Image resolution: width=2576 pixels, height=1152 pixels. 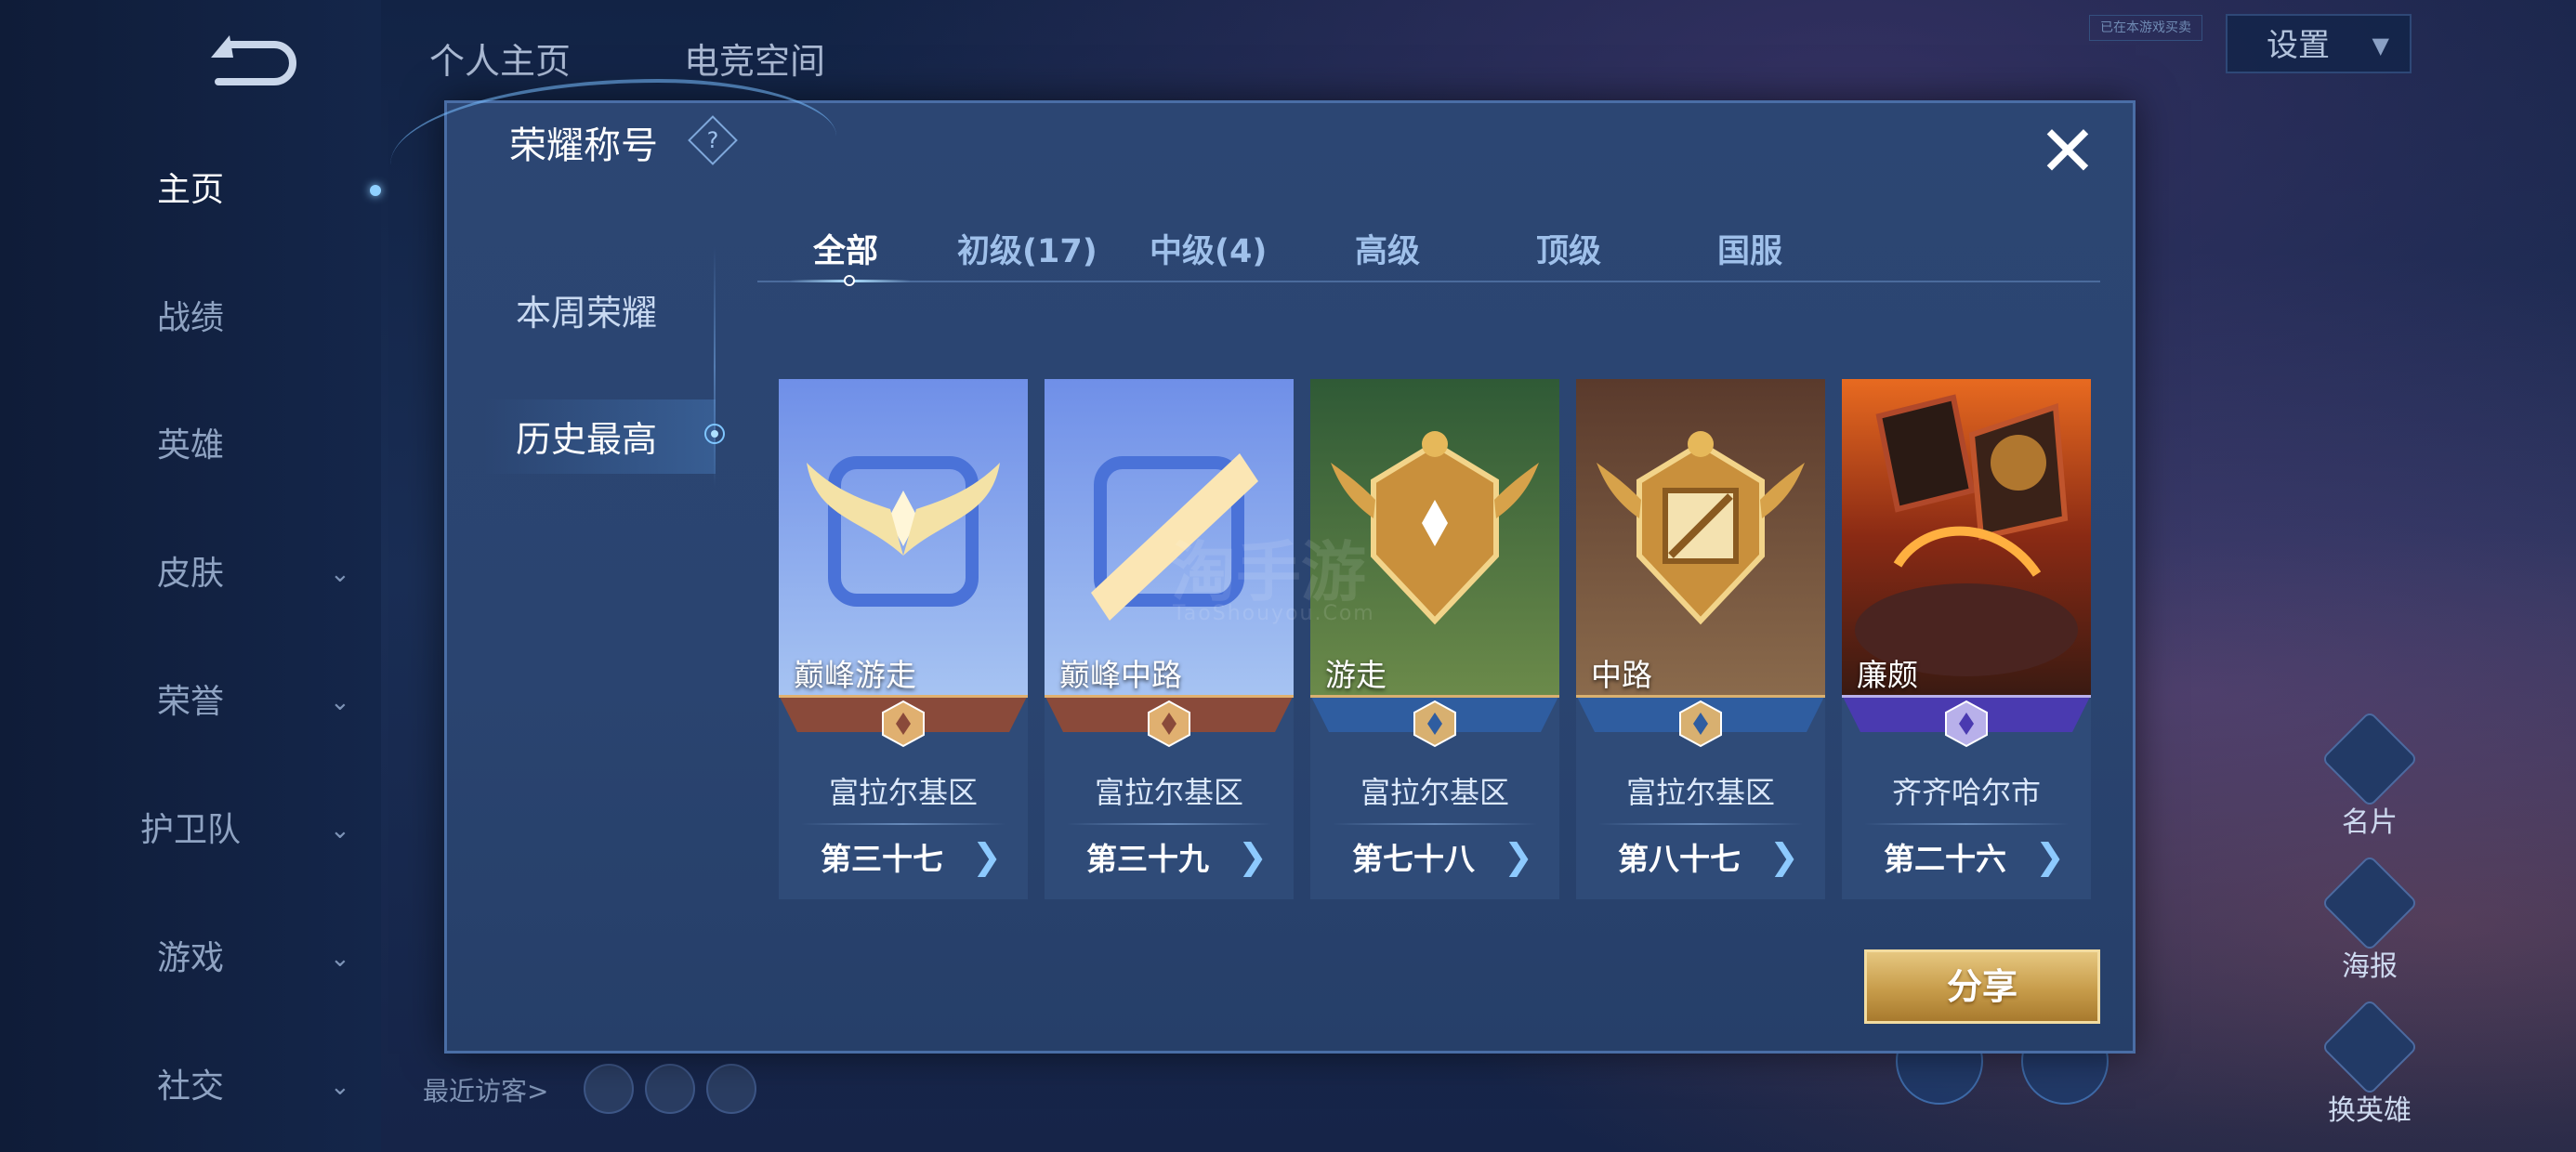 I want to click on swap-hero-button: 换英雄, so click(x=2369, y=1063).